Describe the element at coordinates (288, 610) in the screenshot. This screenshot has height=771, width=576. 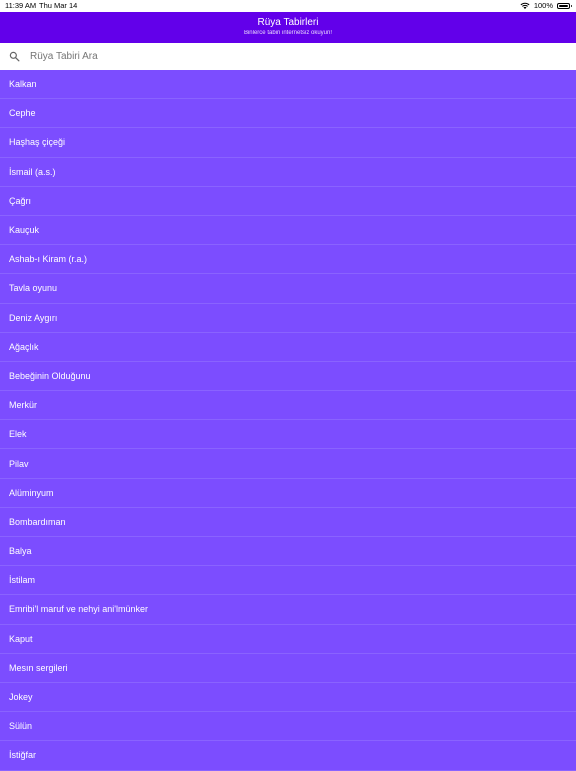
I see `list-item: Emribi'l maruf ve nehyi ani'lmünker` at that location.